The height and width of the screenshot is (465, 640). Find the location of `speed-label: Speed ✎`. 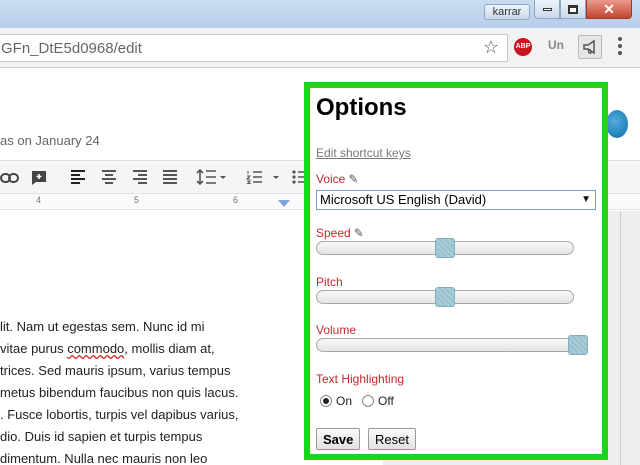

speed-label: Speed ✎ is located at coordinates (340, 233).